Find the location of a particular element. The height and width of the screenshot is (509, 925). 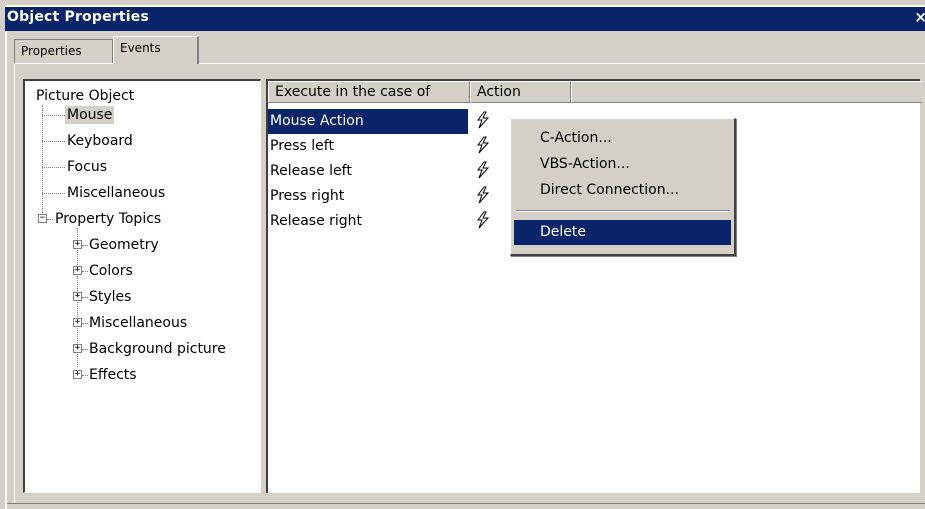

menu-item-delete: Delete is located at coordinates (622, 232).